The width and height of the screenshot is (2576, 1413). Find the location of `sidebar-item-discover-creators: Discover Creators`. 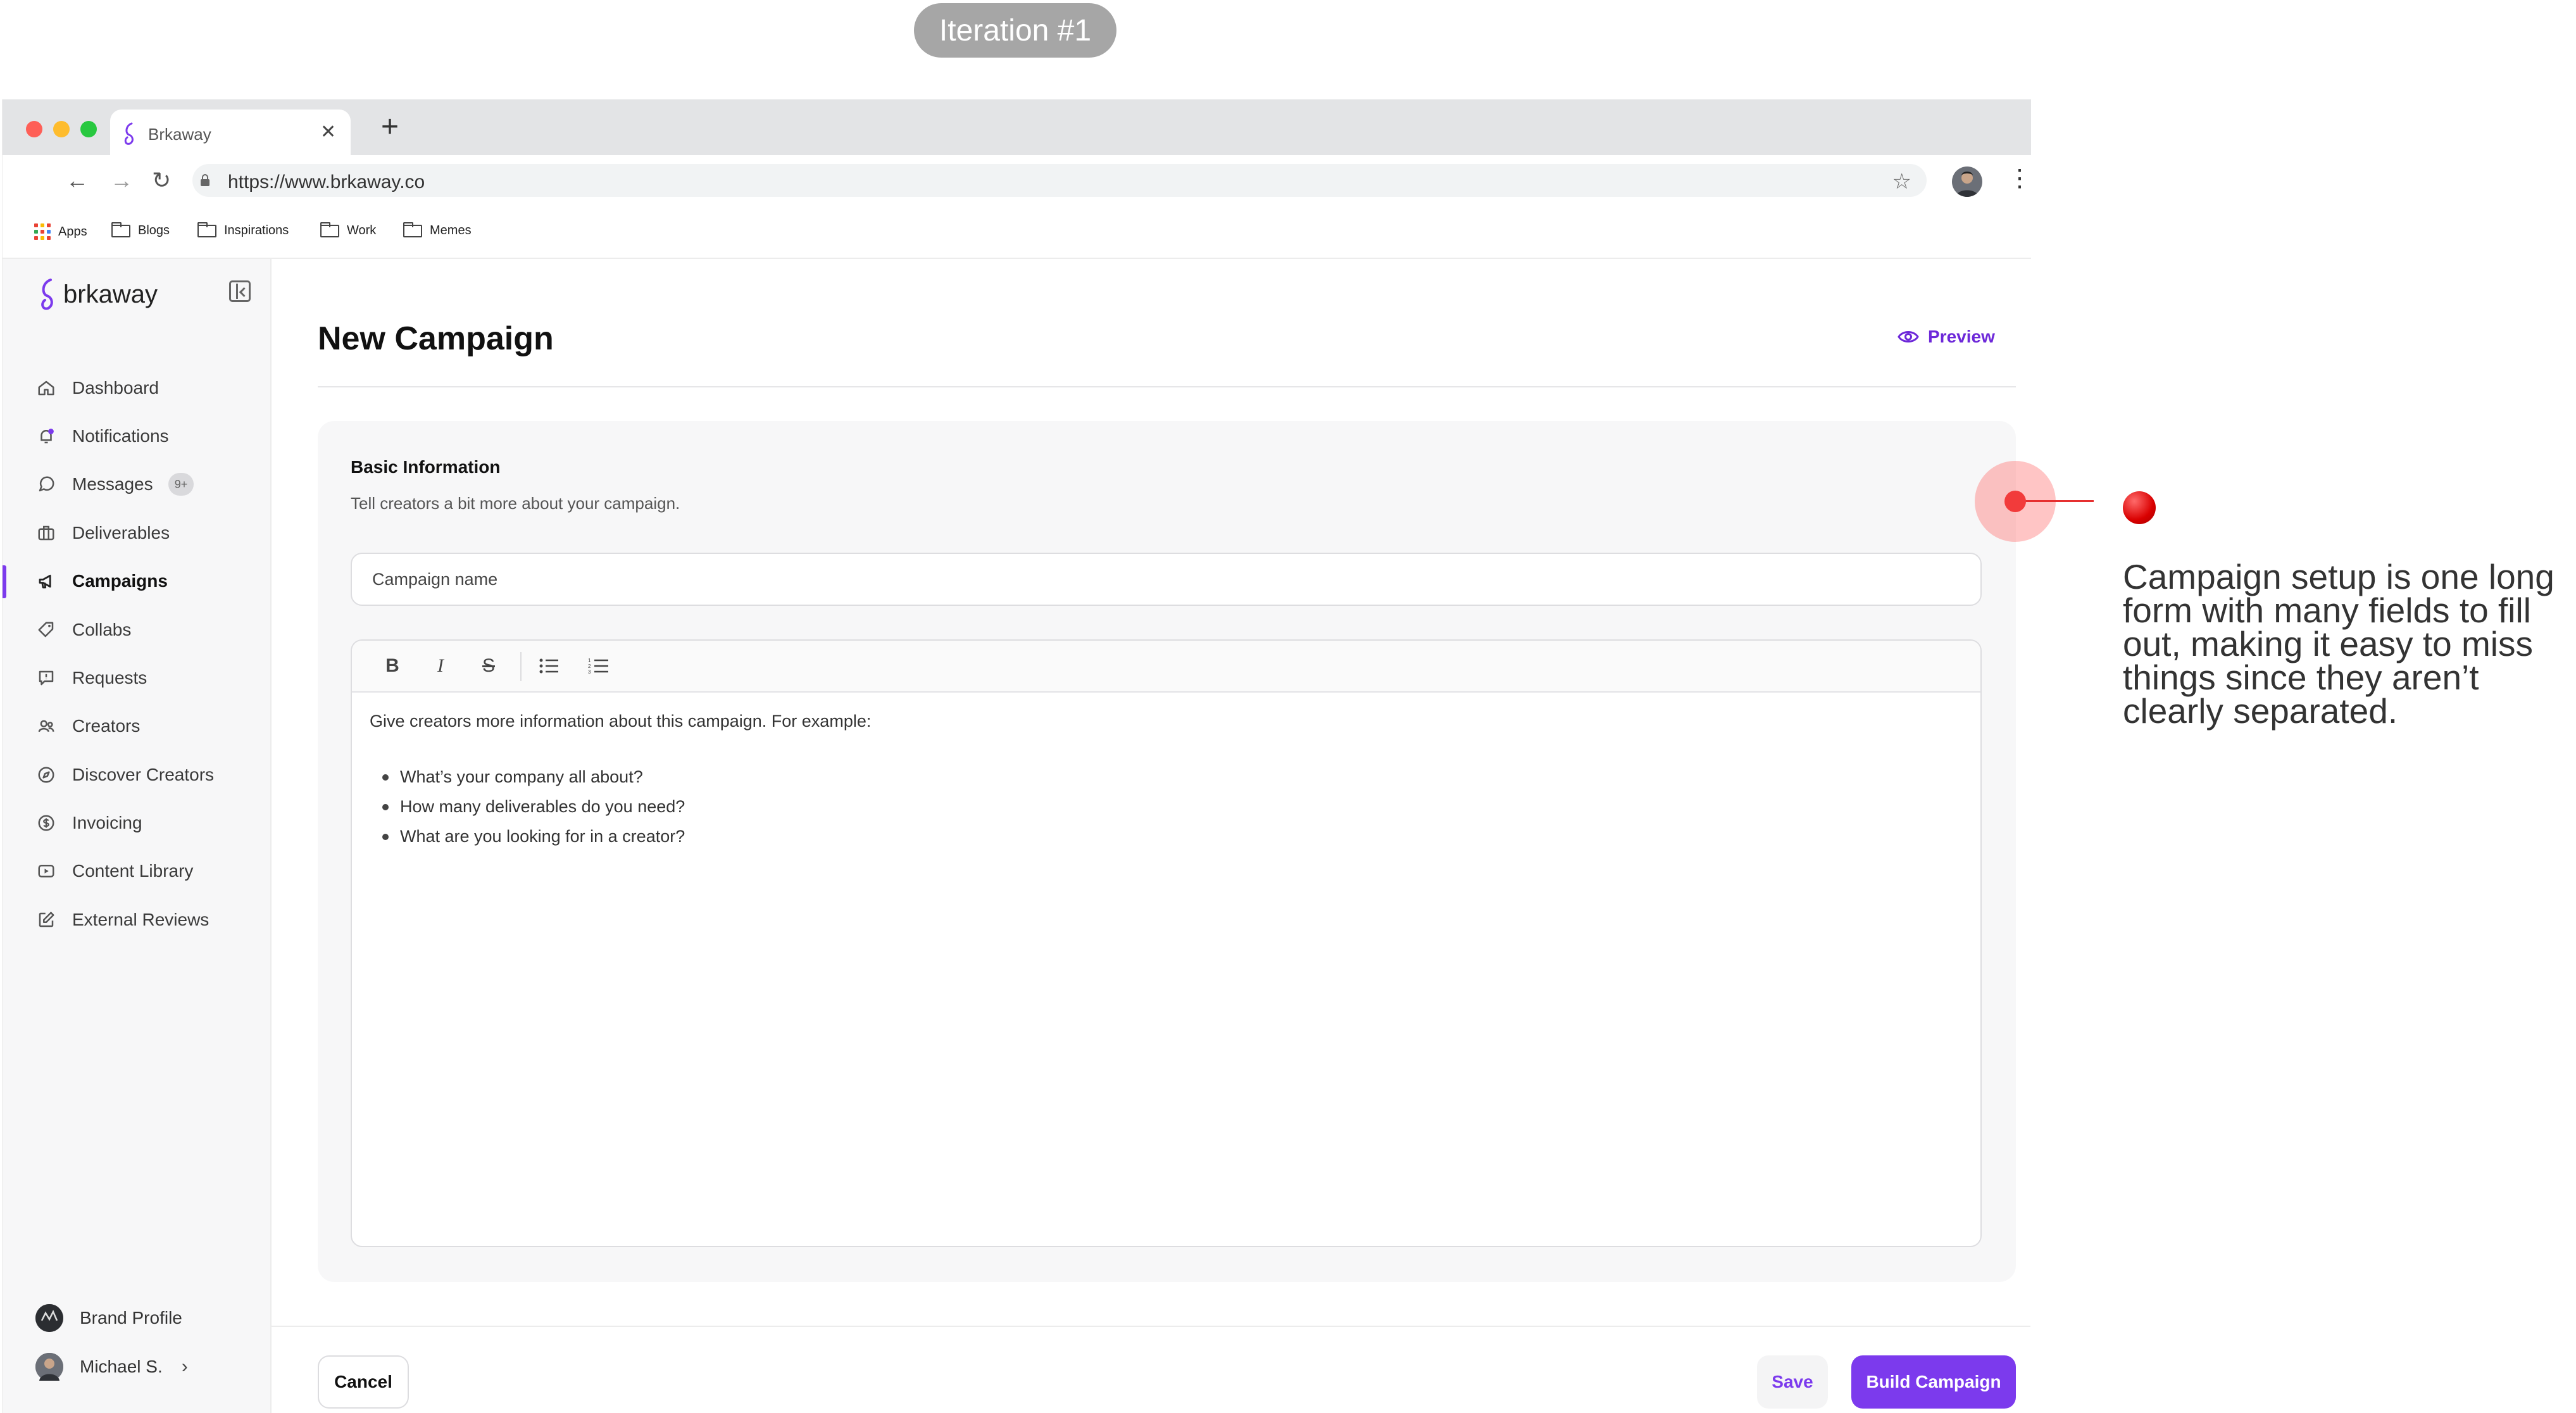

sidebar-item-discover-creators: Discover Creators is located at coordinates (137, 775).